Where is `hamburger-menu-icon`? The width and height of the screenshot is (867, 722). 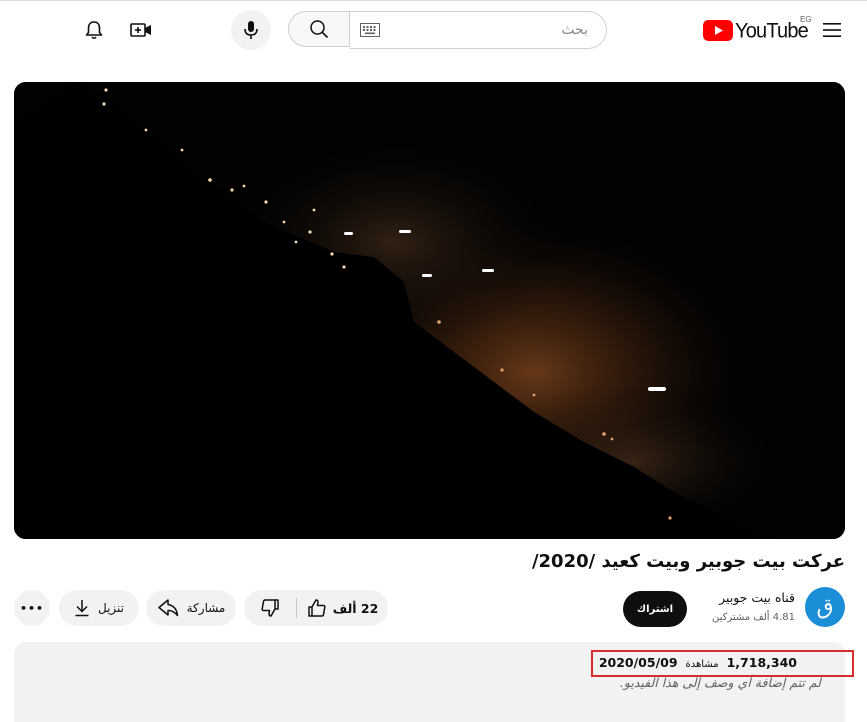
hamburger-menu-icon is located at coordinates (832, 30).